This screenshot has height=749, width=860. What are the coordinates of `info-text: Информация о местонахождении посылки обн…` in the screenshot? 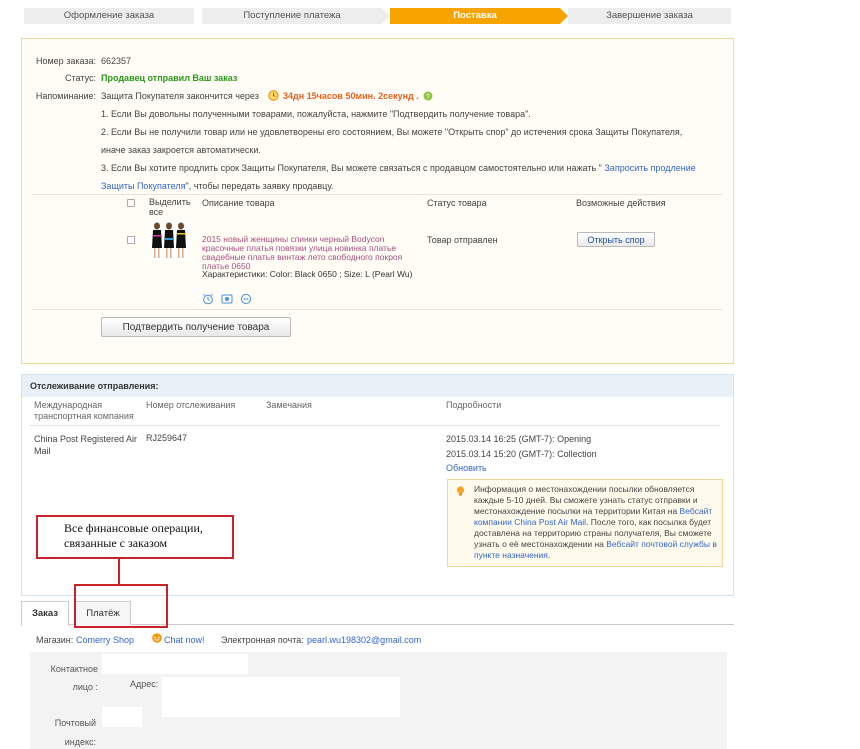 It's located at (586, 500).